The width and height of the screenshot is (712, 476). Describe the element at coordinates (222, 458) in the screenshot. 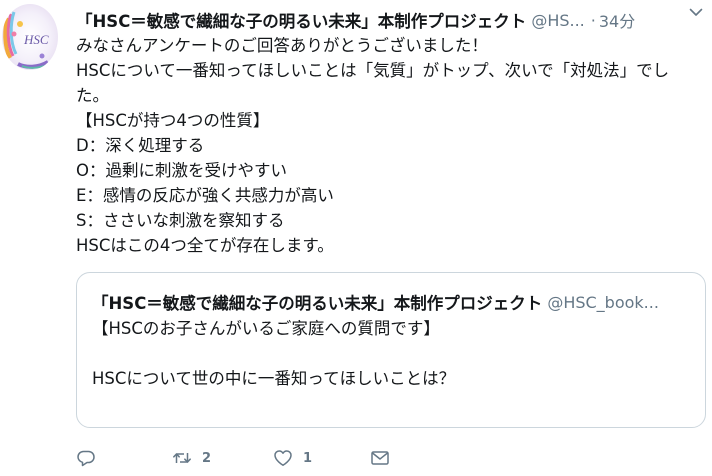

I see `retweet-button: 2` at that location.